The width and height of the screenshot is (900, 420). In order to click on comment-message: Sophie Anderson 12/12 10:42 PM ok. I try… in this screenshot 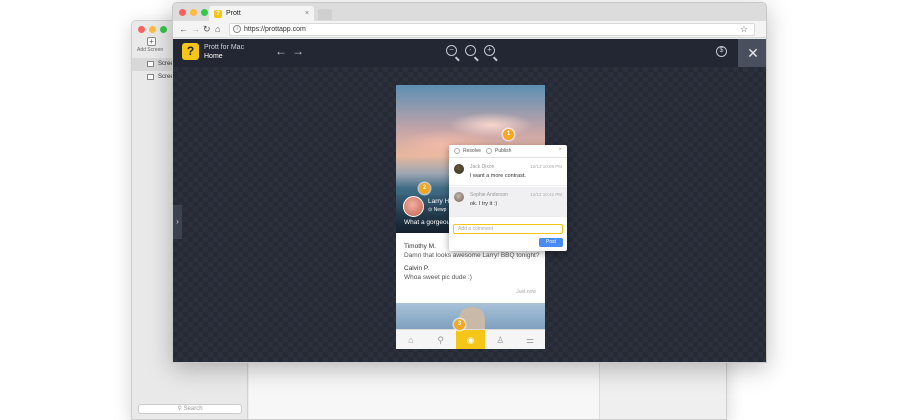, I will do `click(508, 202)`.